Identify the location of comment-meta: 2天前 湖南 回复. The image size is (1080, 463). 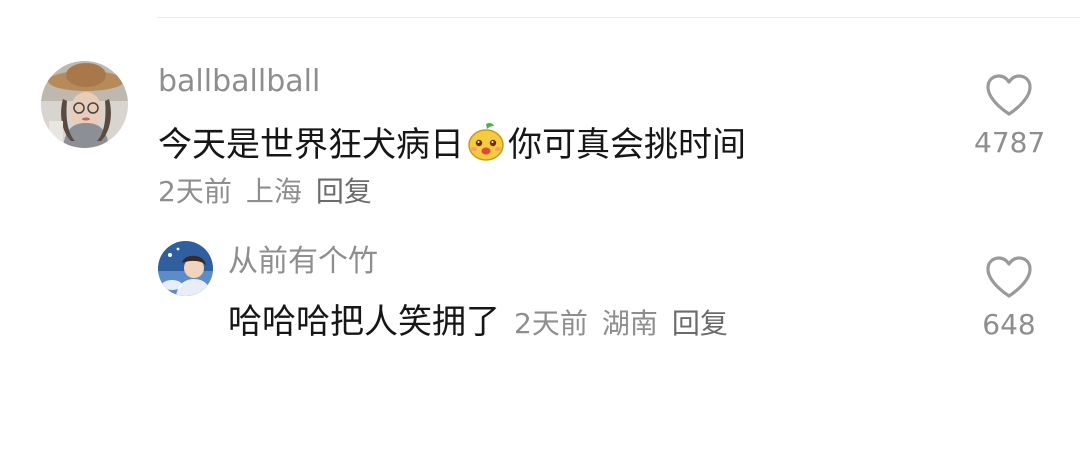
(621, 323).